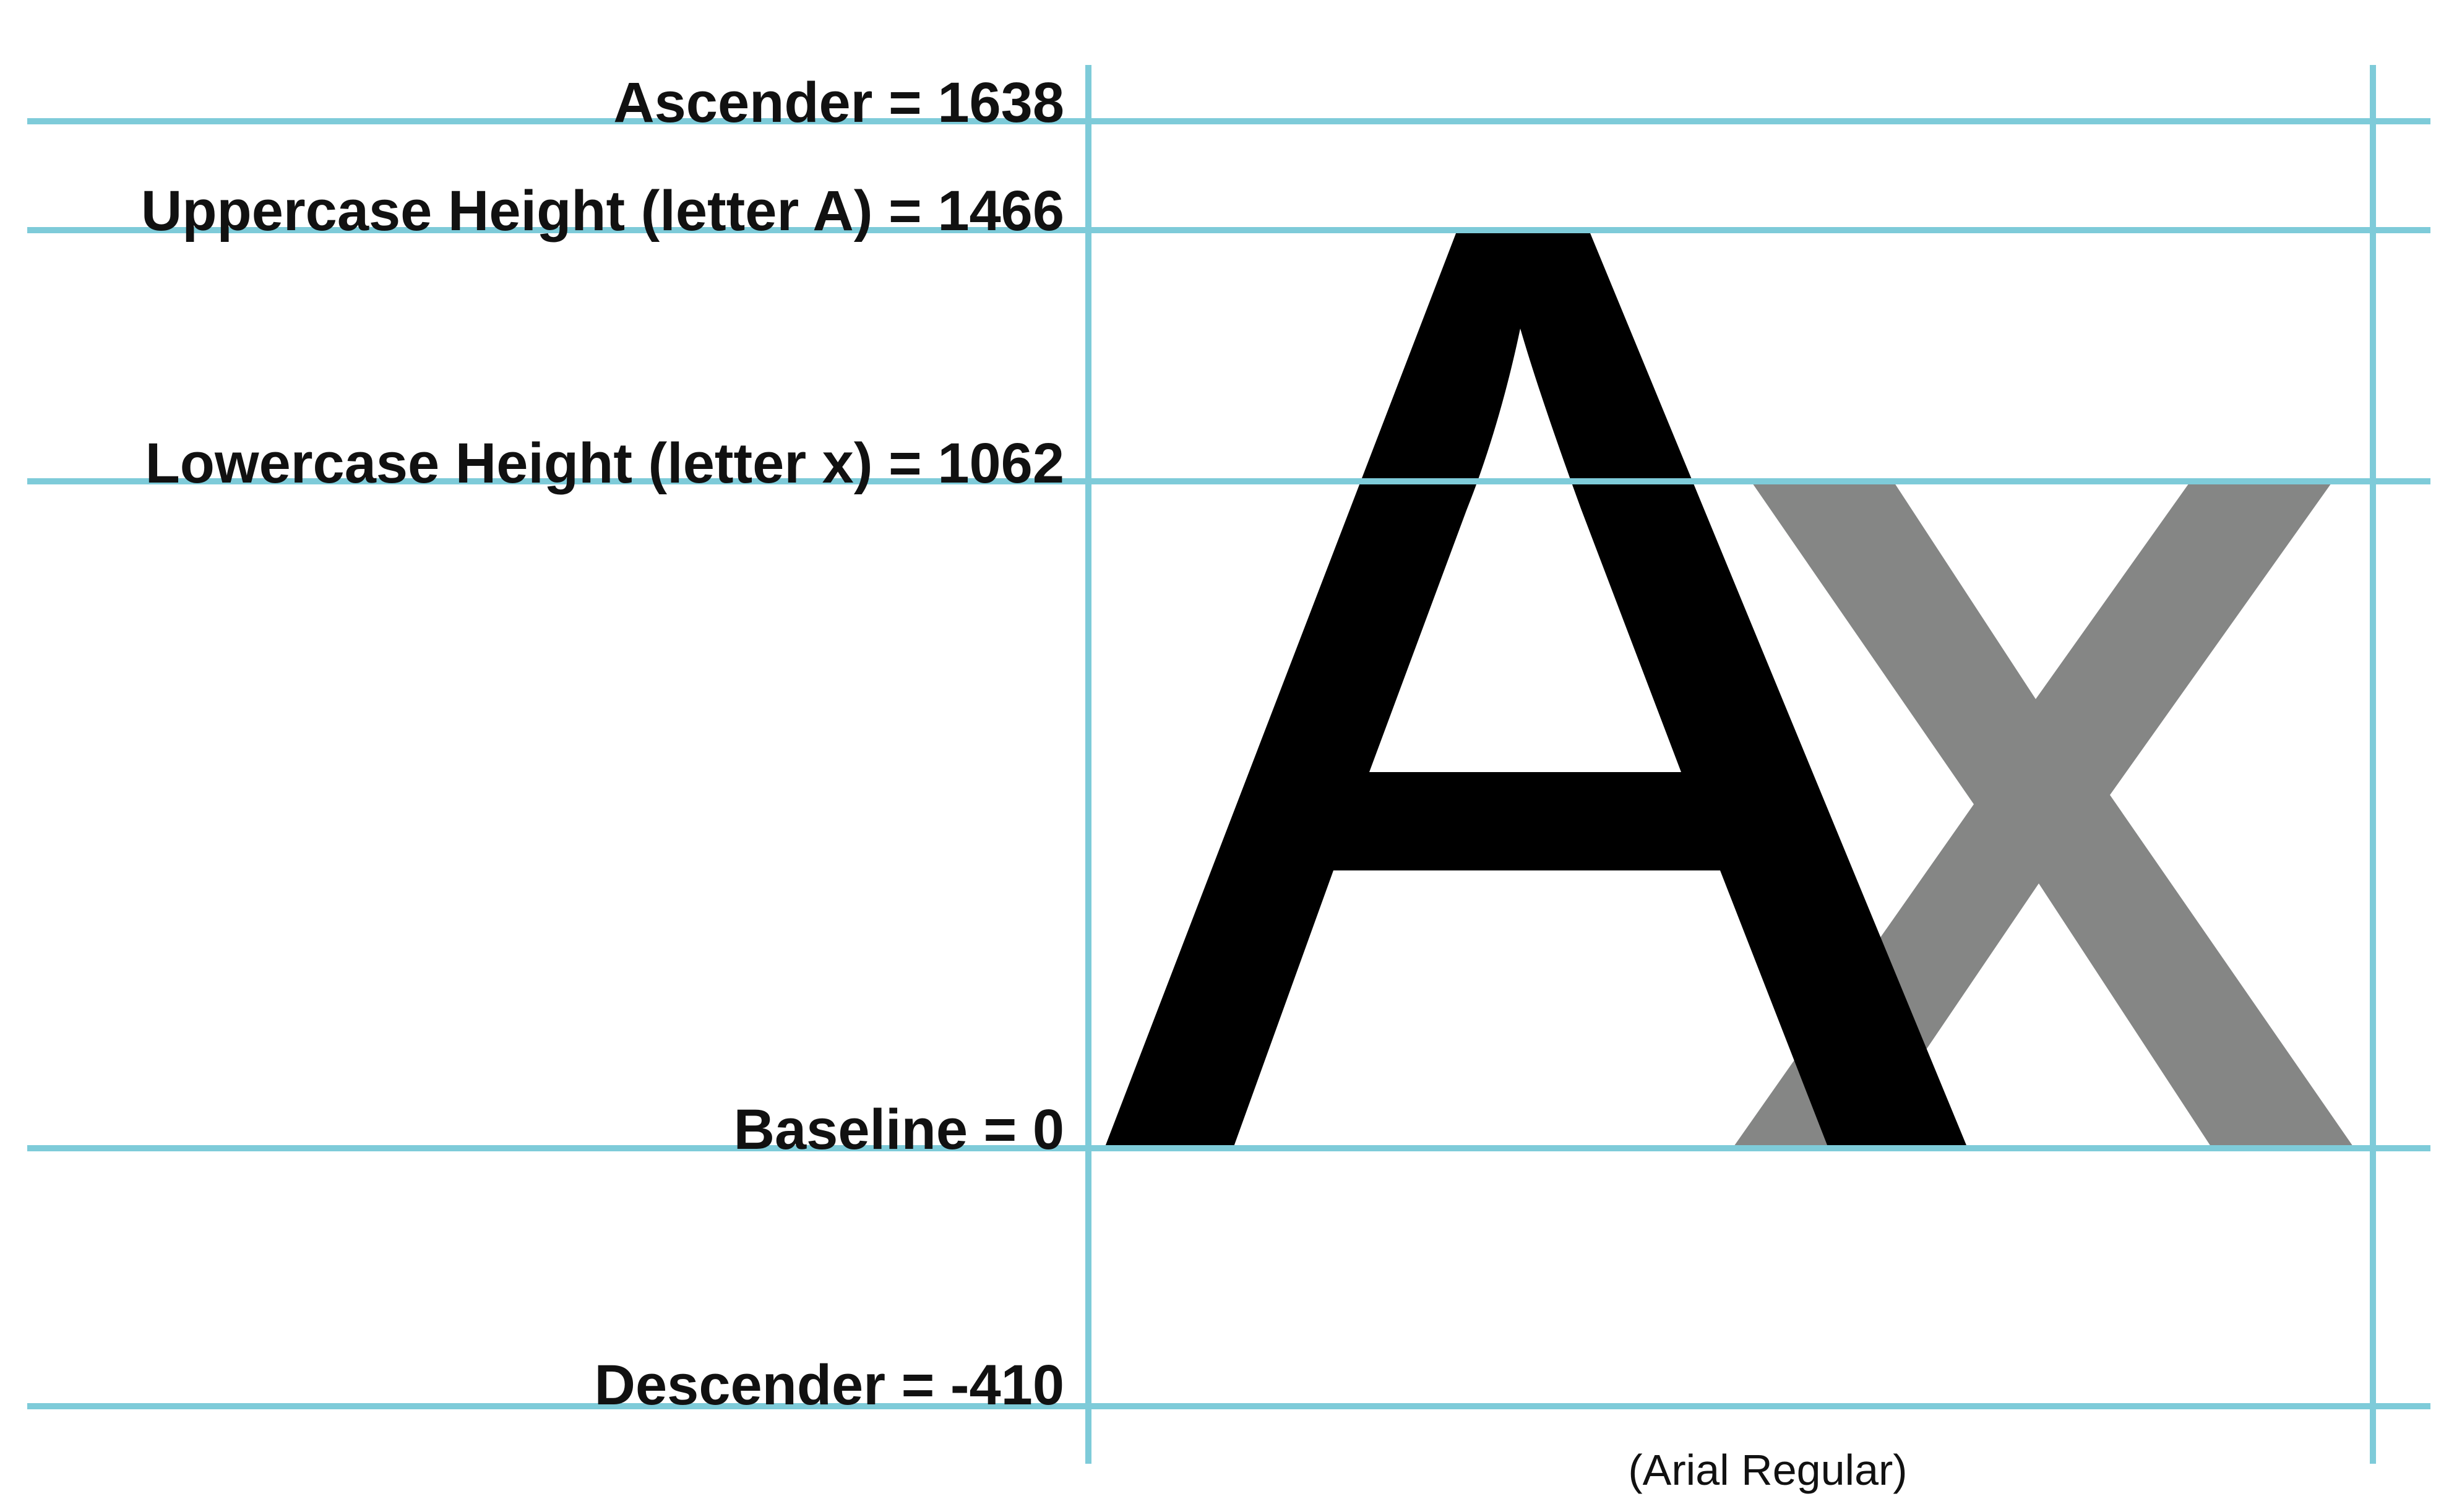 This screenshot has height=1512, width=2462. What do you see at coordinates (602, 211) in the screenshot?
I see `uppercase-height-label: Uppercase Height (letter A) = 1466` at bounding box center [602, 211].